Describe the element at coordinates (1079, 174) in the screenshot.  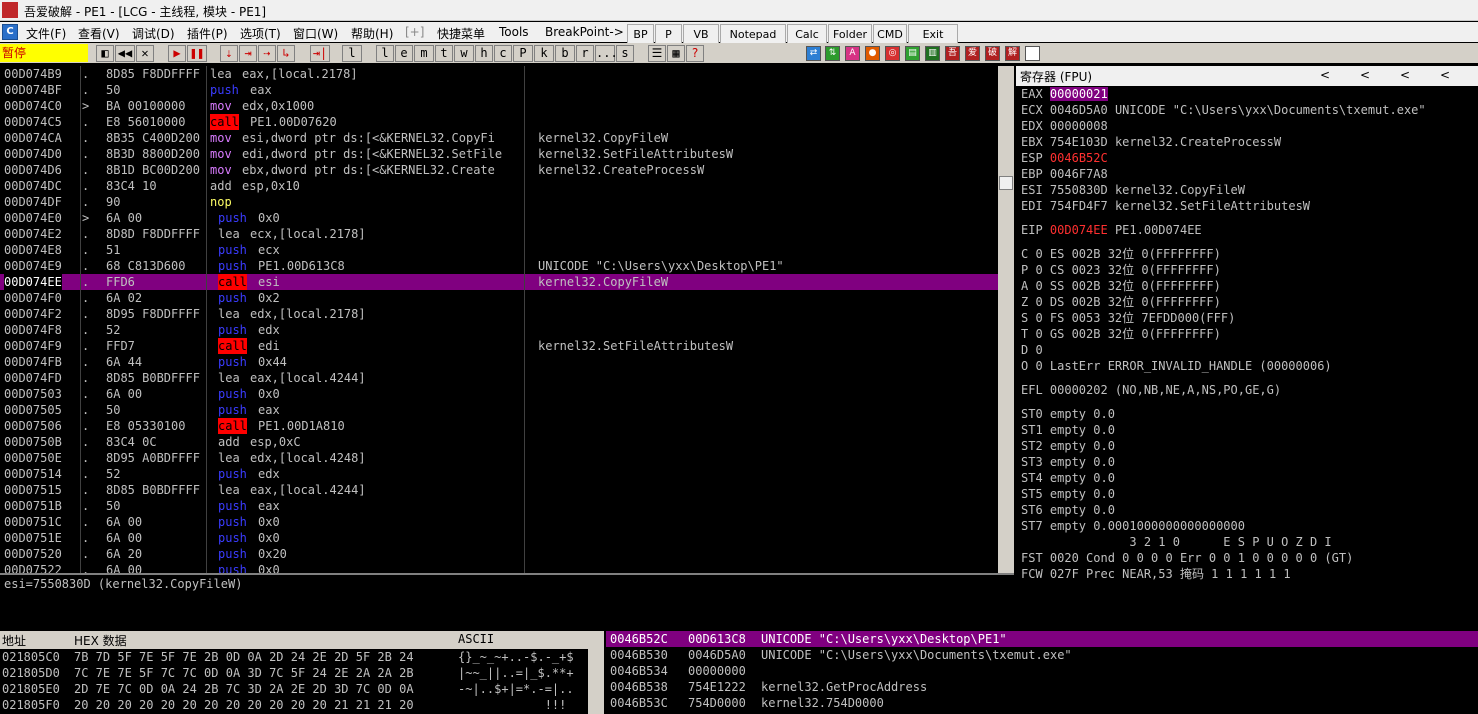
I see `reg-value: 0046F7A8` at that location.